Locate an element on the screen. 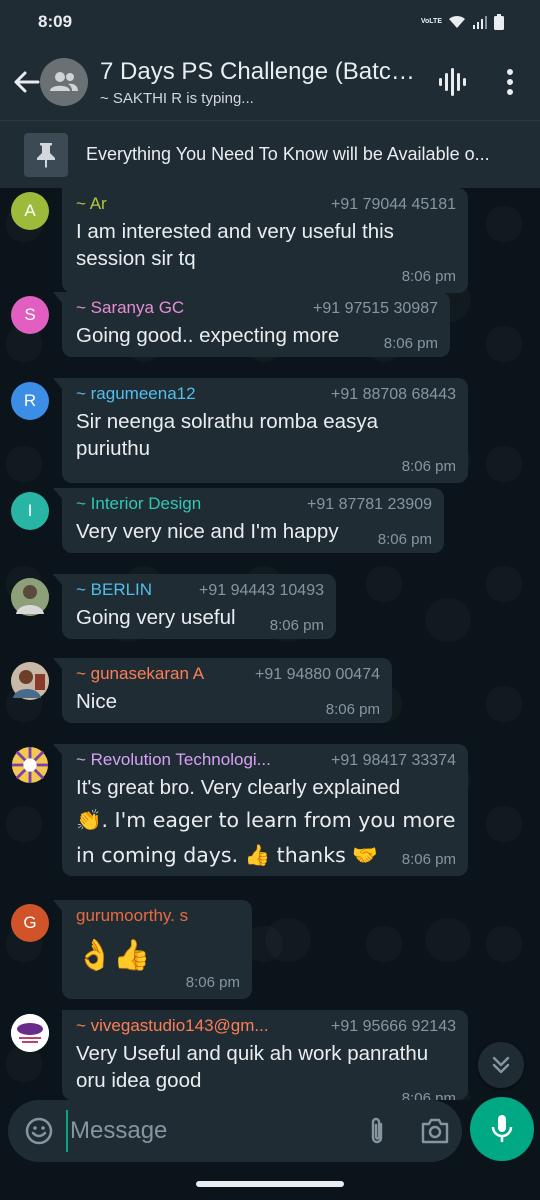 This screenshot has width=540, height=1200. signal-icon is located at coordinates (480, 22).